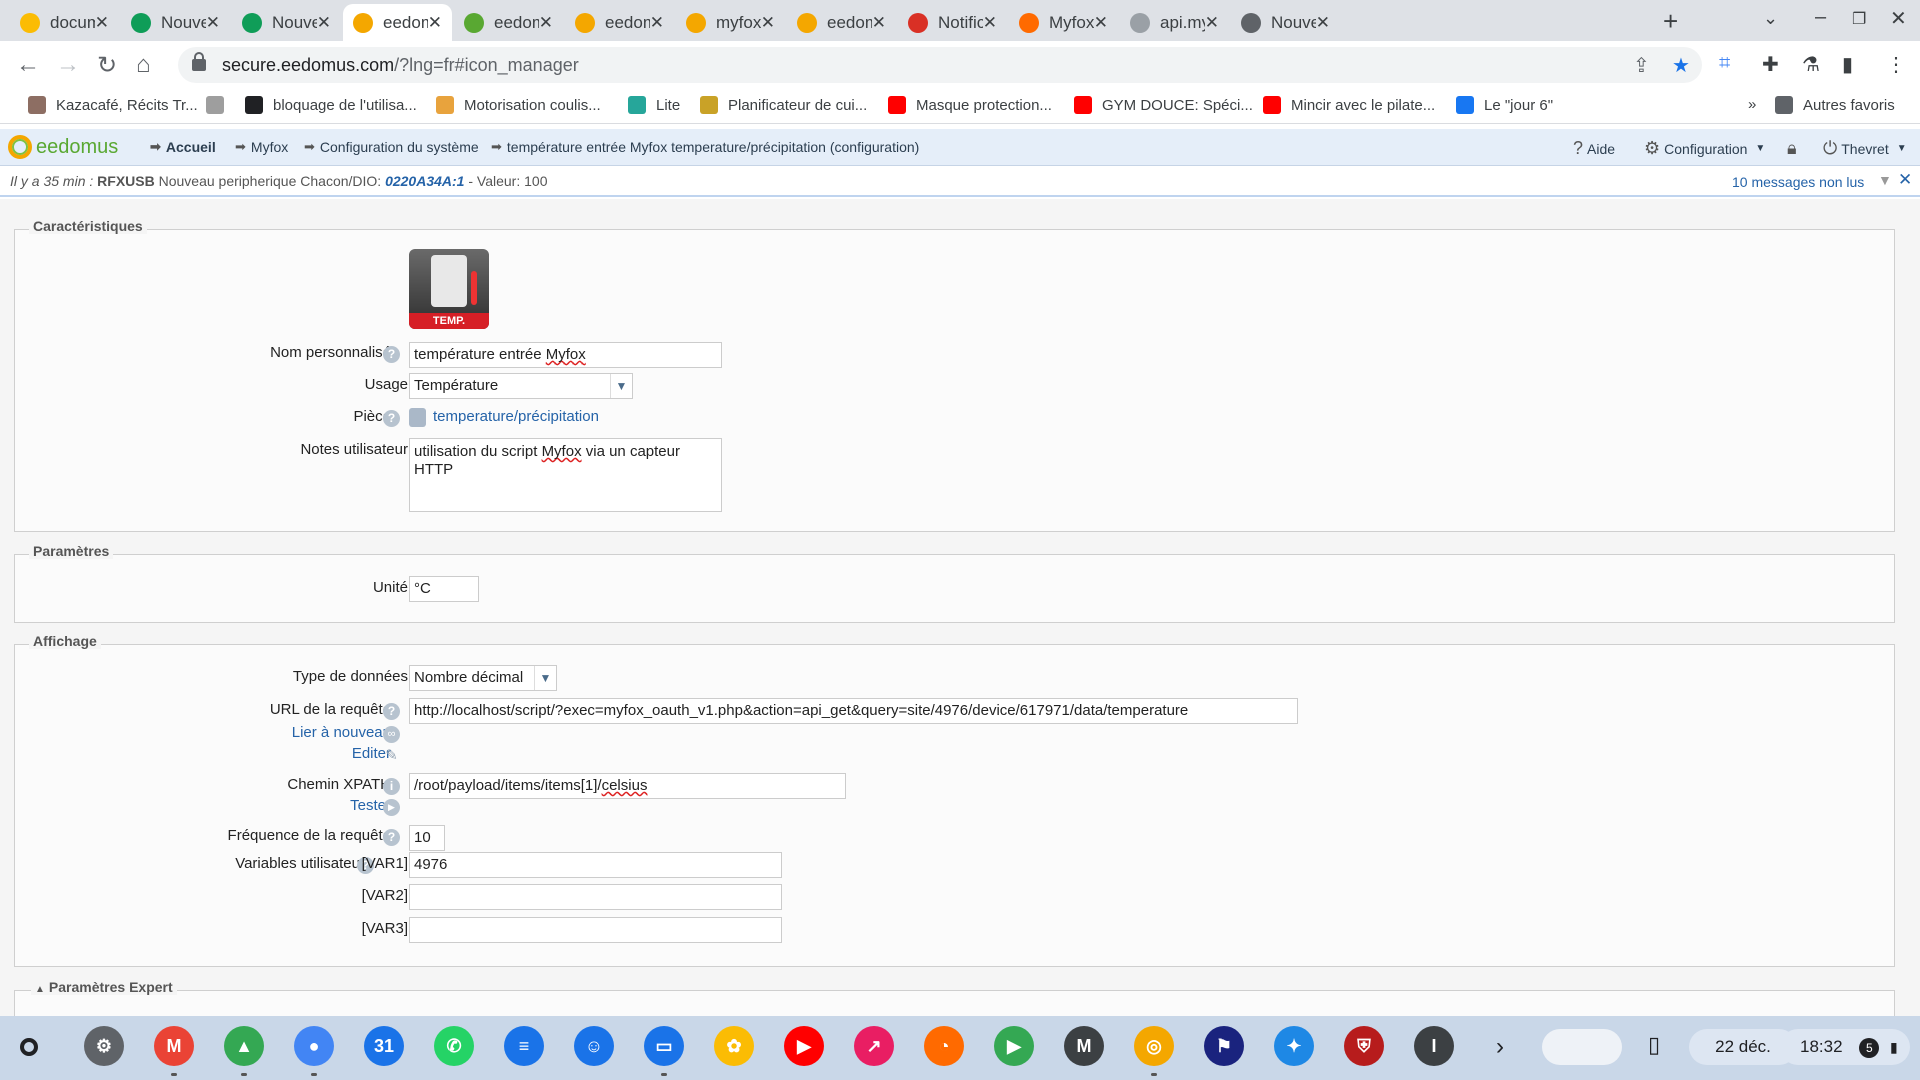 This screenshot has height=1080, width=1920. I want to click on var3-input, so click(595, 930).